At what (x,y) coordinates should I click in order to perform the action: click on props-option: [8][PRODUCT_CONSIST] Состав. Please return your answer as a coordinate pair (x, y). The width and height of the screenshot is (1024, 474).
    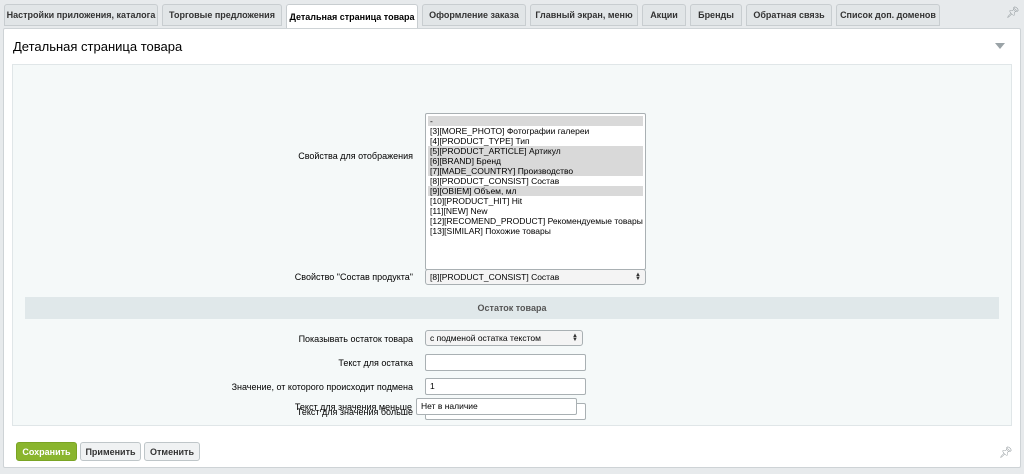
    Looking at the image, I should click on (535, 181).